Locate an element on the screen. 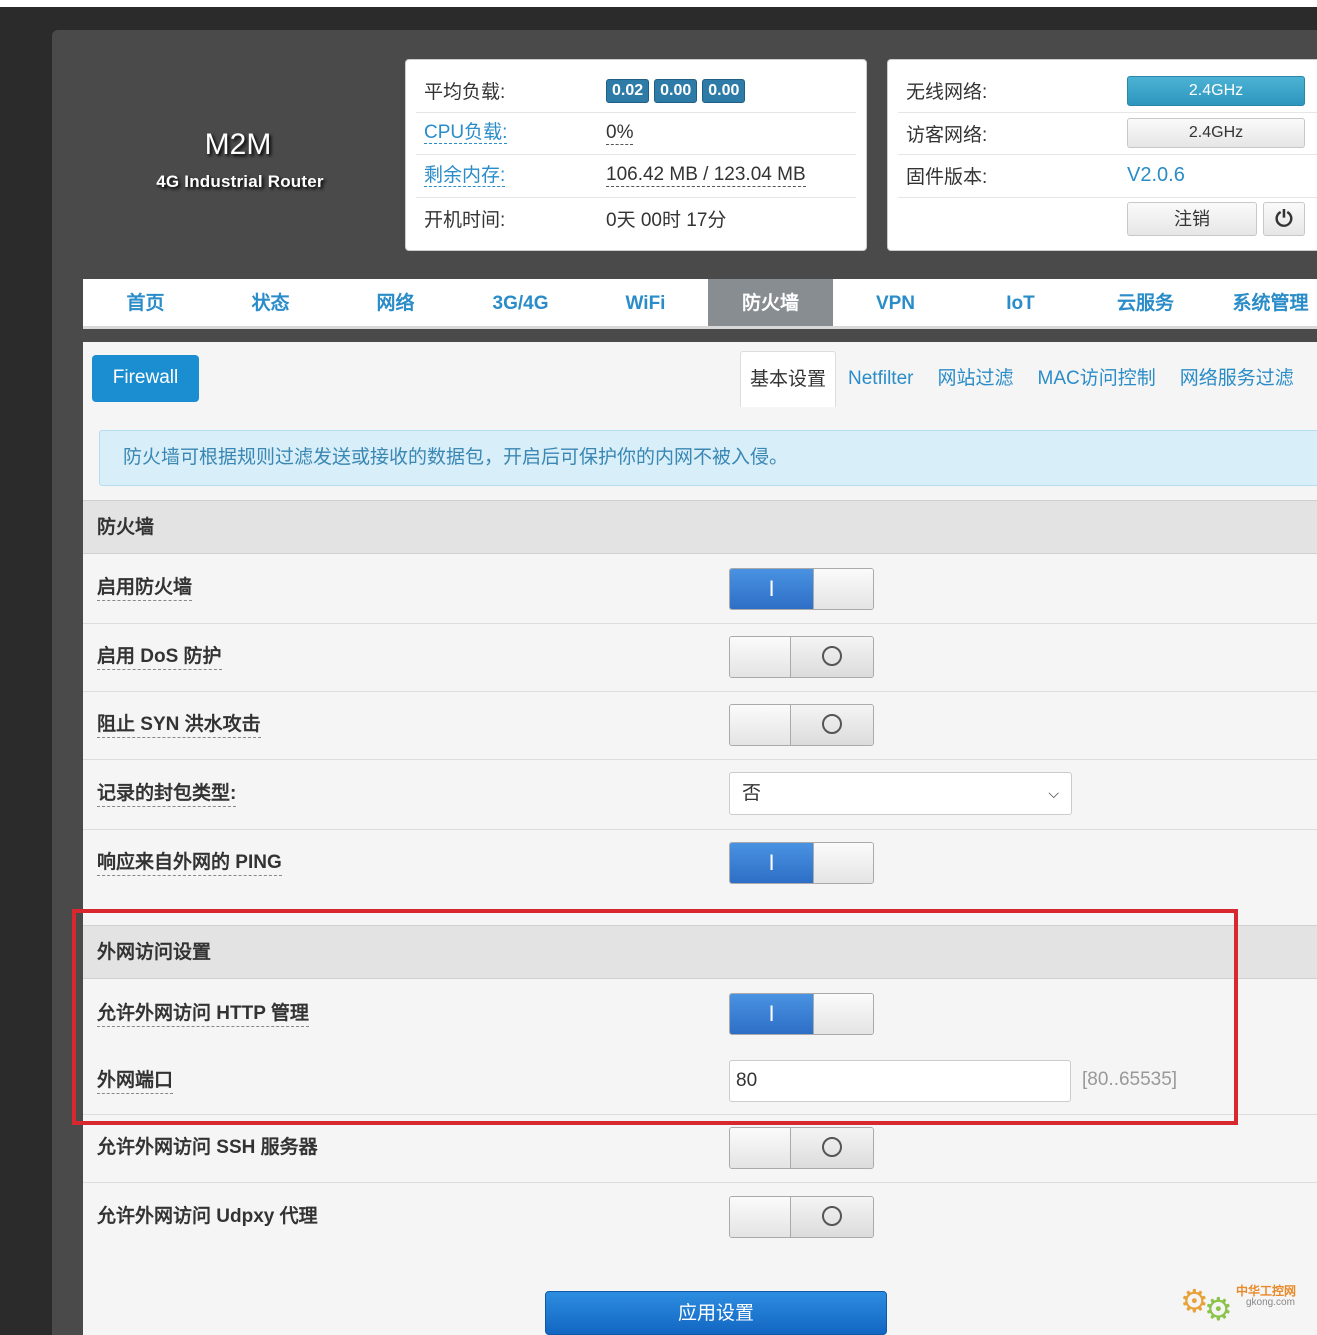 The width and height of the screenshot is (1317, 1335). firewall-tabs: 基本设置 Netfilter 网站过滤 MAC访问控制 网络服务过滤 is located at coordinates (1023, 379).